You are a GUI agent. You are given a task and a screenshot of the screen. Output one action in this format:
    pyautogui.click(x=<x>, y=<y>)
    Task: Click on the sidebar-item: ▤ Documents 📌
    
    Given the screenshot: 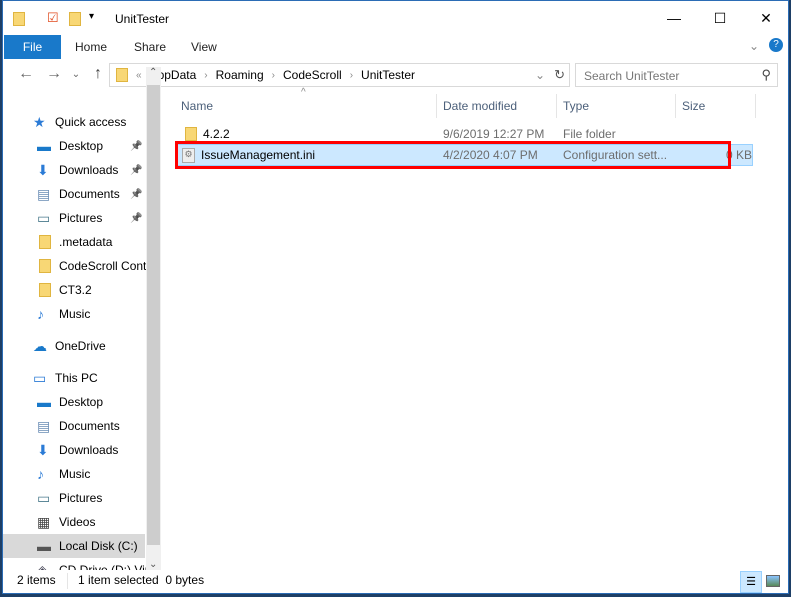 What is the action you would take?
    pyautogui.click(x=74, y=194)
    